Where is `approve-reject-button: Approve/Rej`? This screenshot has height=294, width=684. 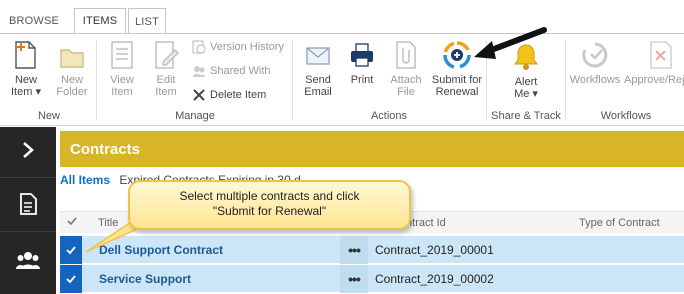
approve-reject-button: Approve/Rej is located at coordinates (654, 63).